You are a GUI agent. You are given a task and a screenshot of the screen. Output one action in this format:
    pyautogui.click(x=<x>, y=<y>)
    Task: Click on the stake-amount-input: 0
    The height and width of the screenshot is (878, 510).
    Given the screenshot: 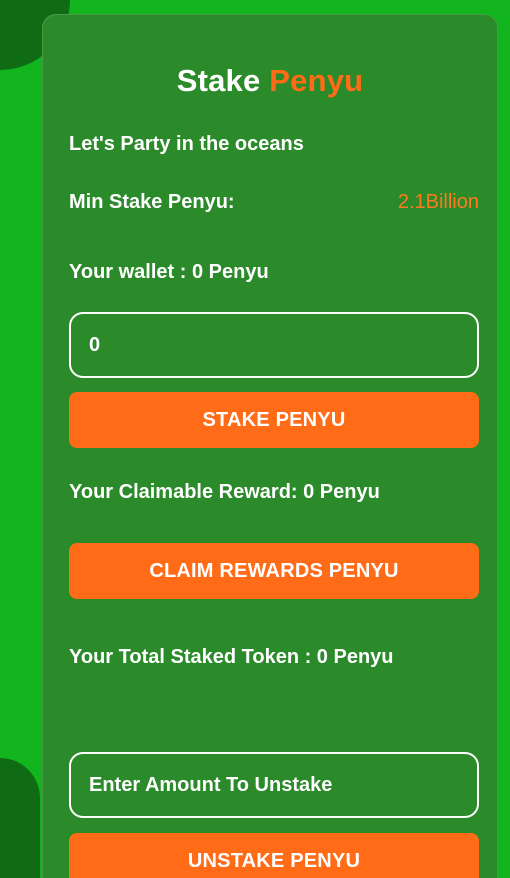 What is the action you would take?
    pyautogui.click(x=274, y=345)
    